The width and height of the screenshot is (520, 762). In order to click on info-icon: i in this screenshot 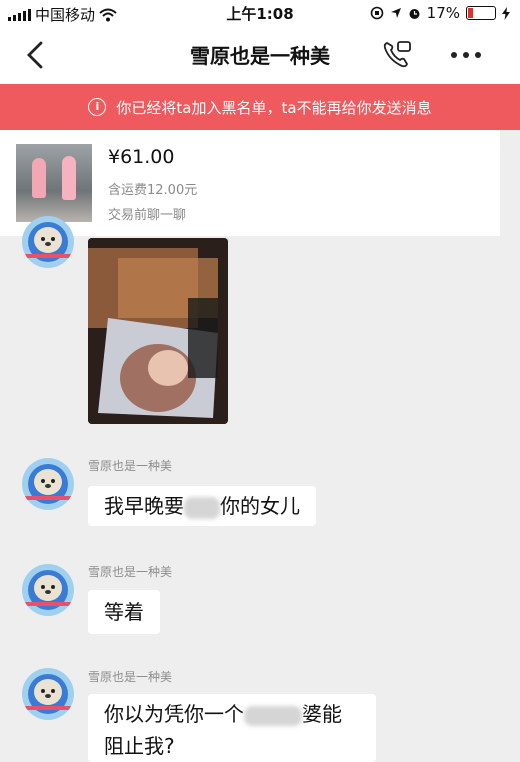, I will do `click(97, 107)`.